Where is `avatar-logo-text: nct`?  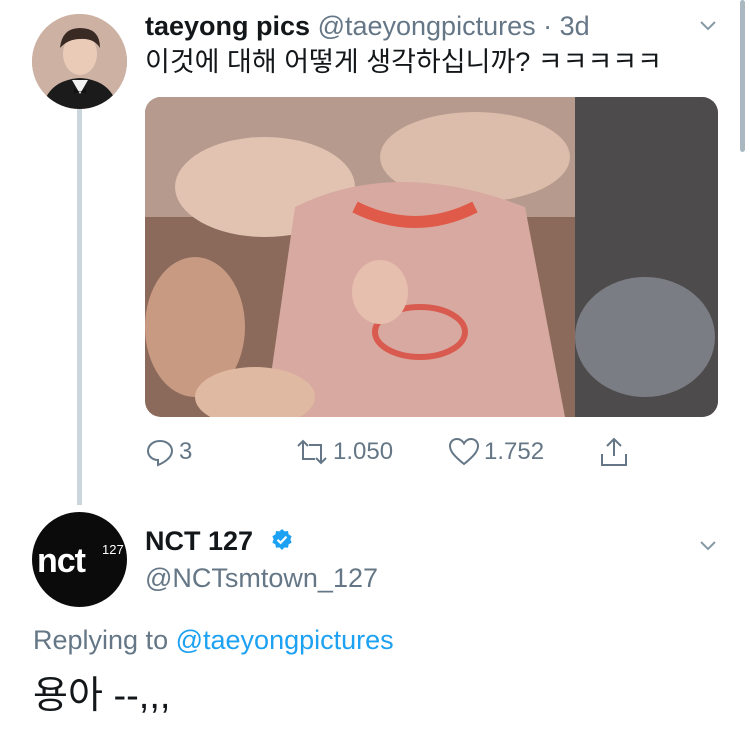 avatar-logo-text: nct is located at coordinates (61, 561).